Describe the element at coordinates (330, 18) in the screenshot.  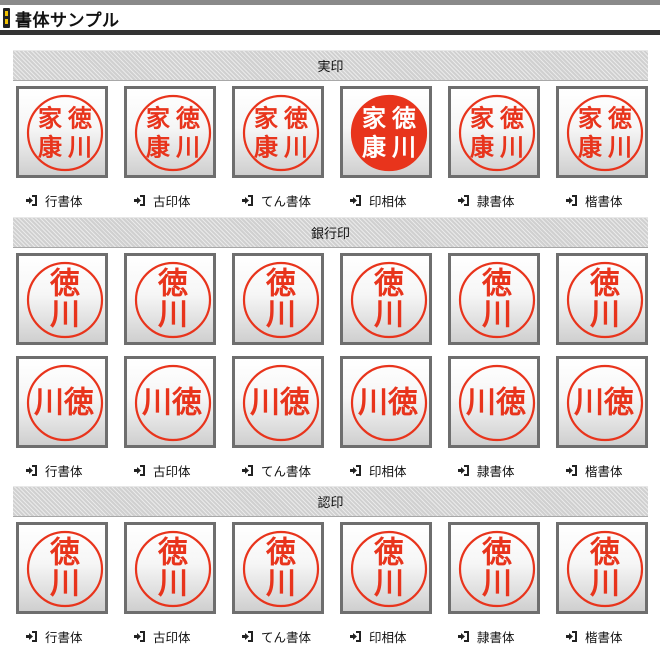
I see `title-bar: 書体サンプル` at that location.